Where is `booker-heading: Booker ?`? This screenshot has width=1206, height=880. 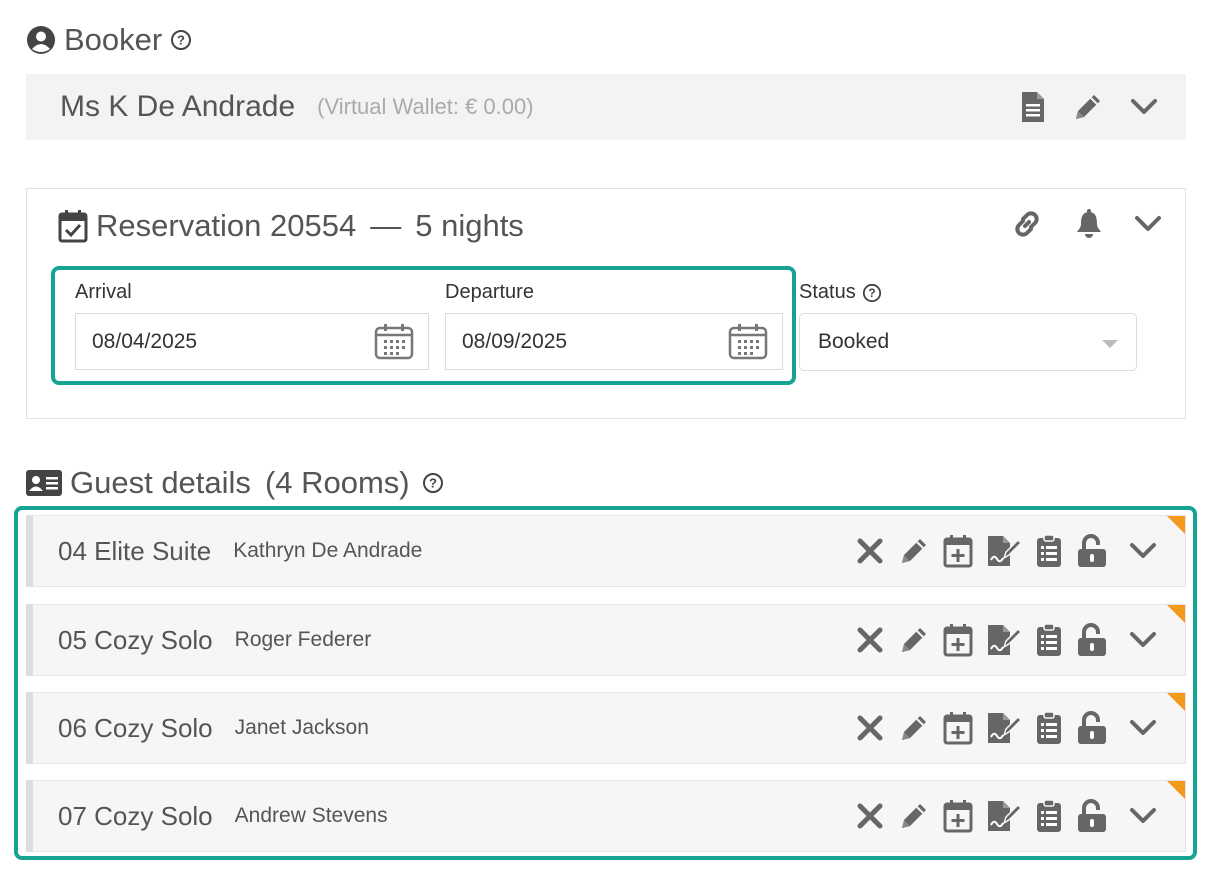
booker-heading: Booker ? is located at coordinates (109, 40).